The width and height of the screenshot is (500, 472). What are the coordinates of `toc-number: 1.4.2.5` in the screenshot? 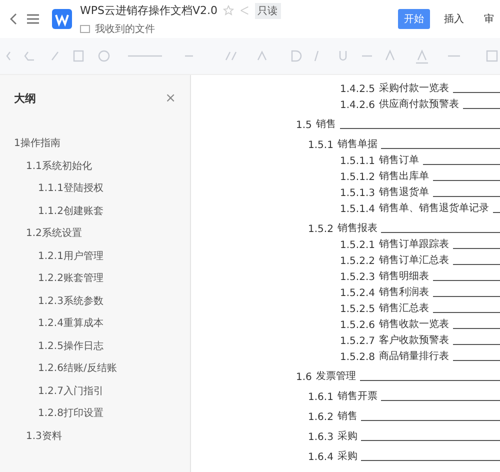 It's located at (357, 89).